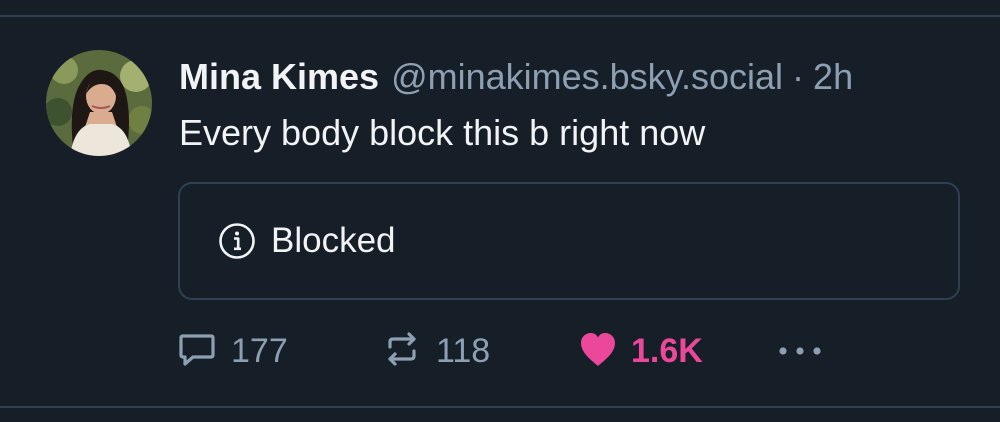 This screenshot has height=422, width=1000. What do you see at coordinates (402, 351) in the screenshot?
I see `repost-icon` at bounding box center [402, 351].